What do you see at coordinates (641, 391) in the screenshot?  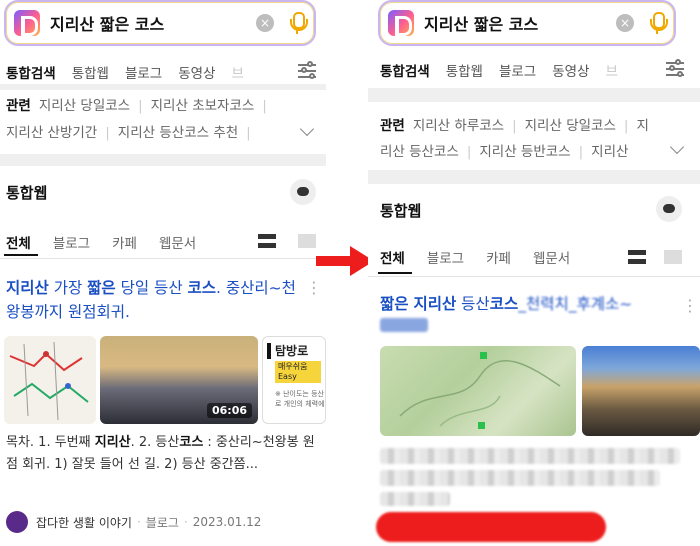 I see `mountain-photo-thumbnail` at bounding box center [641, 391].